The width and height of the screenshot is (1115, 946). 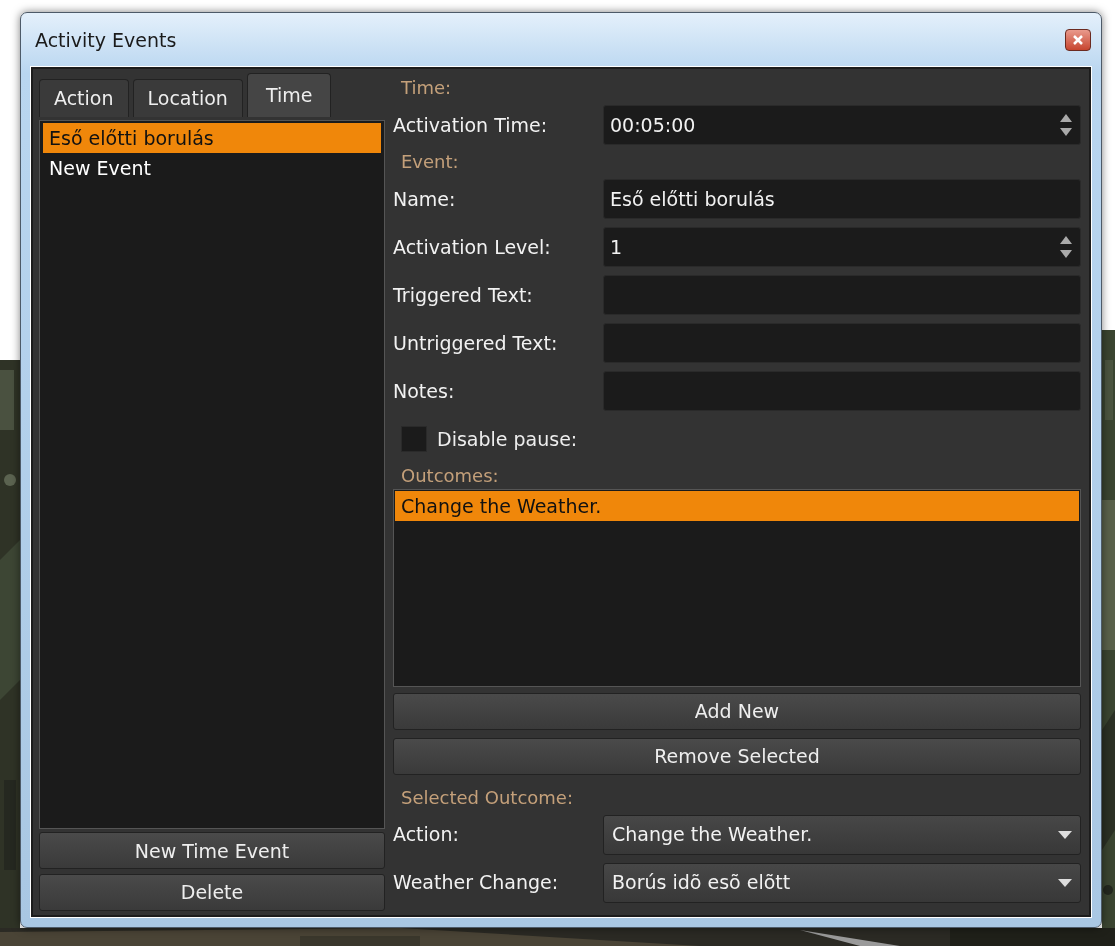 I want to click on section-label: Time:, so click(x=426, y=88).